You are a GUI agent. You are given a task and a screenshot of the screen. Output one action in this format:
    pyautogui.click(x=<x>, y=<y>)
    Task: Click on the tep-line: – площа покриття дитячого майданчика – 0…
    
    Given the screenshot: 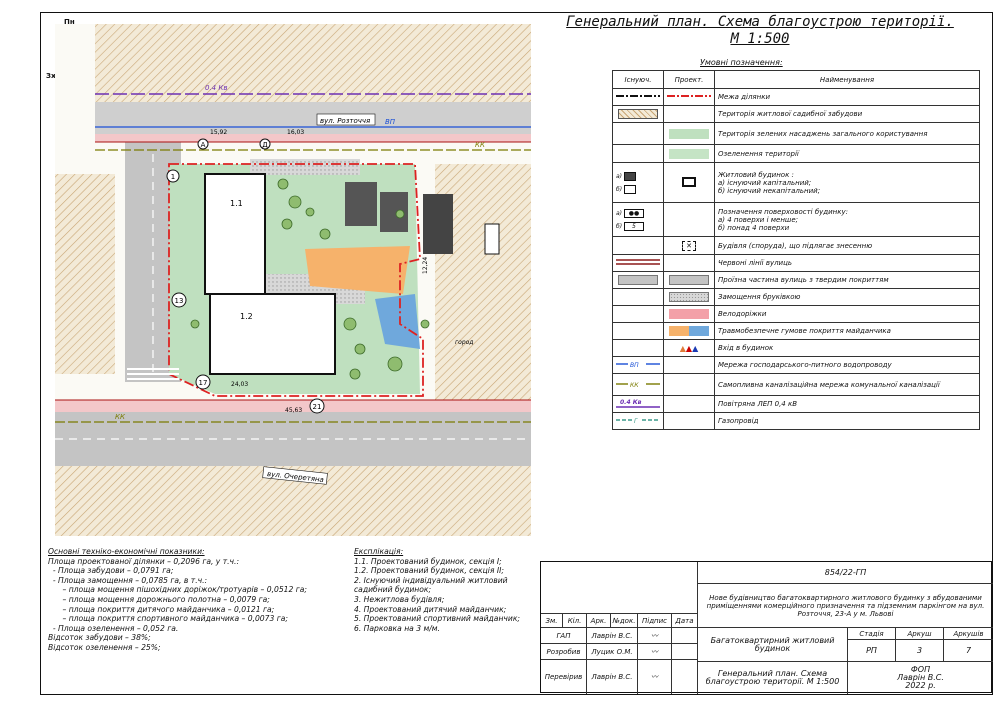 What is the action you would take?
    pyautogui.click(x=161, y=609)
    